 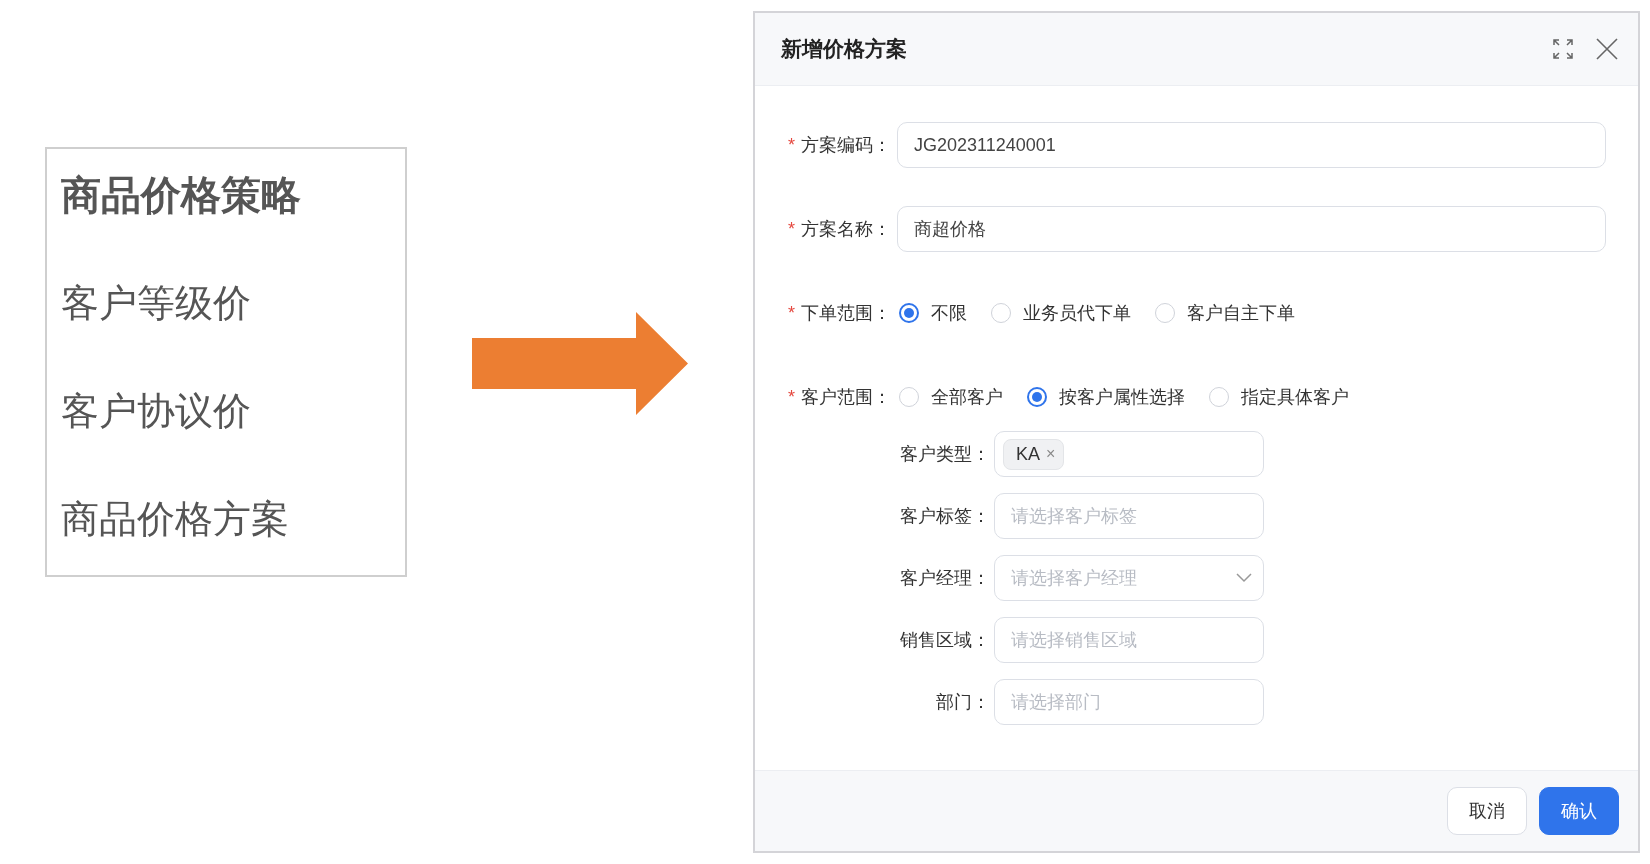 What do you see at coordinates (944, 516) in the screenshot?
I see `field-label: 客户标签：` at bounding box center [944, 516].